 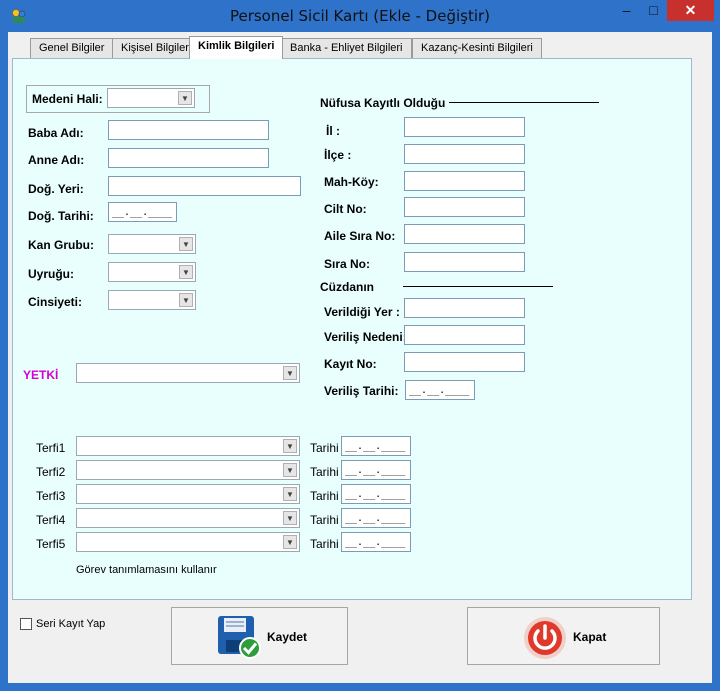 What do you see at coordinates (351, 182) in the screenshot?
I see `mah-koy-label: Mah-Köy:` at bounding box center [351, 182].